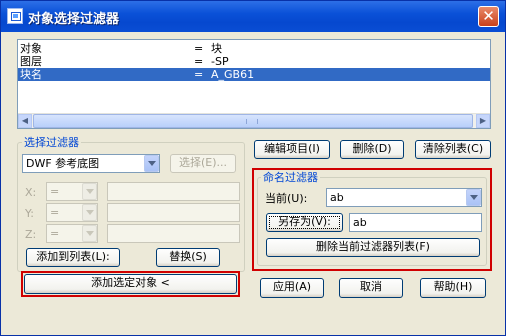 The width and height of the screenshot is (506, 336). Describe the element at coordinates (72, 191) in the screenshot. I see `x-operator-select: =` at that location.